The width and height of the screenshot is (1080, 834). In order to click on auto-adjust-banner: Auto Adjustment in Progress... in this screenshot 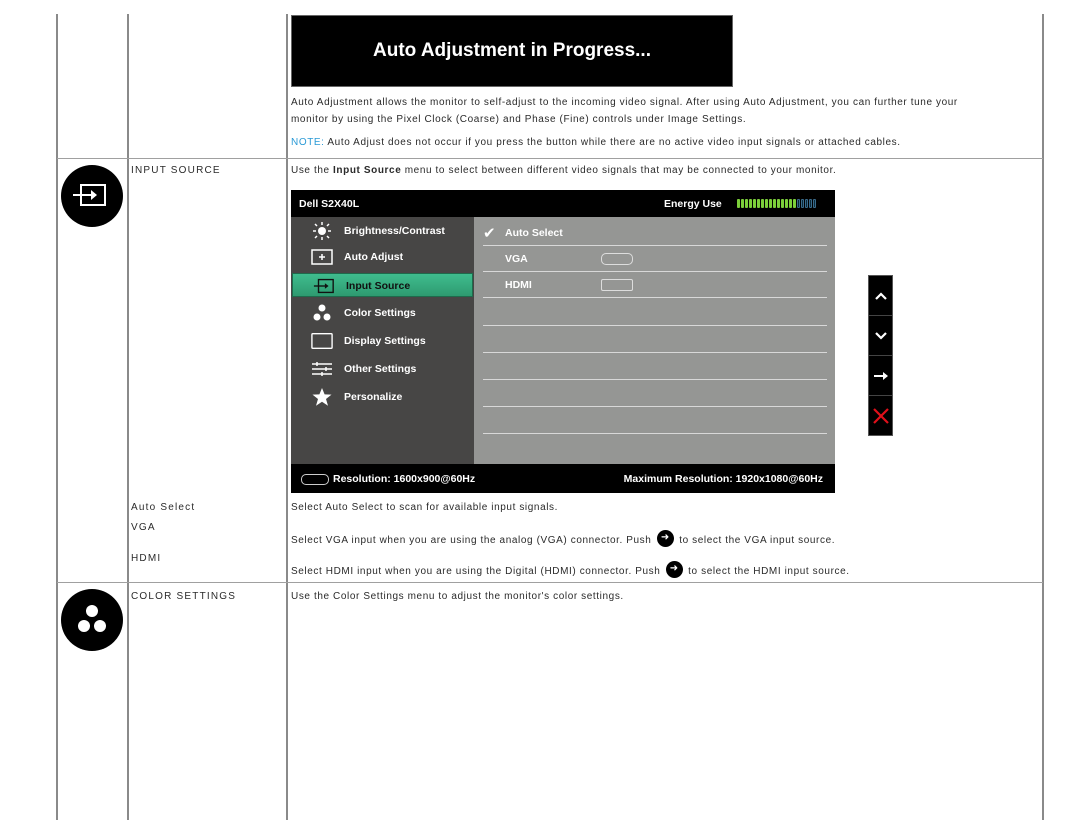, I will do `click(512, 51)`.